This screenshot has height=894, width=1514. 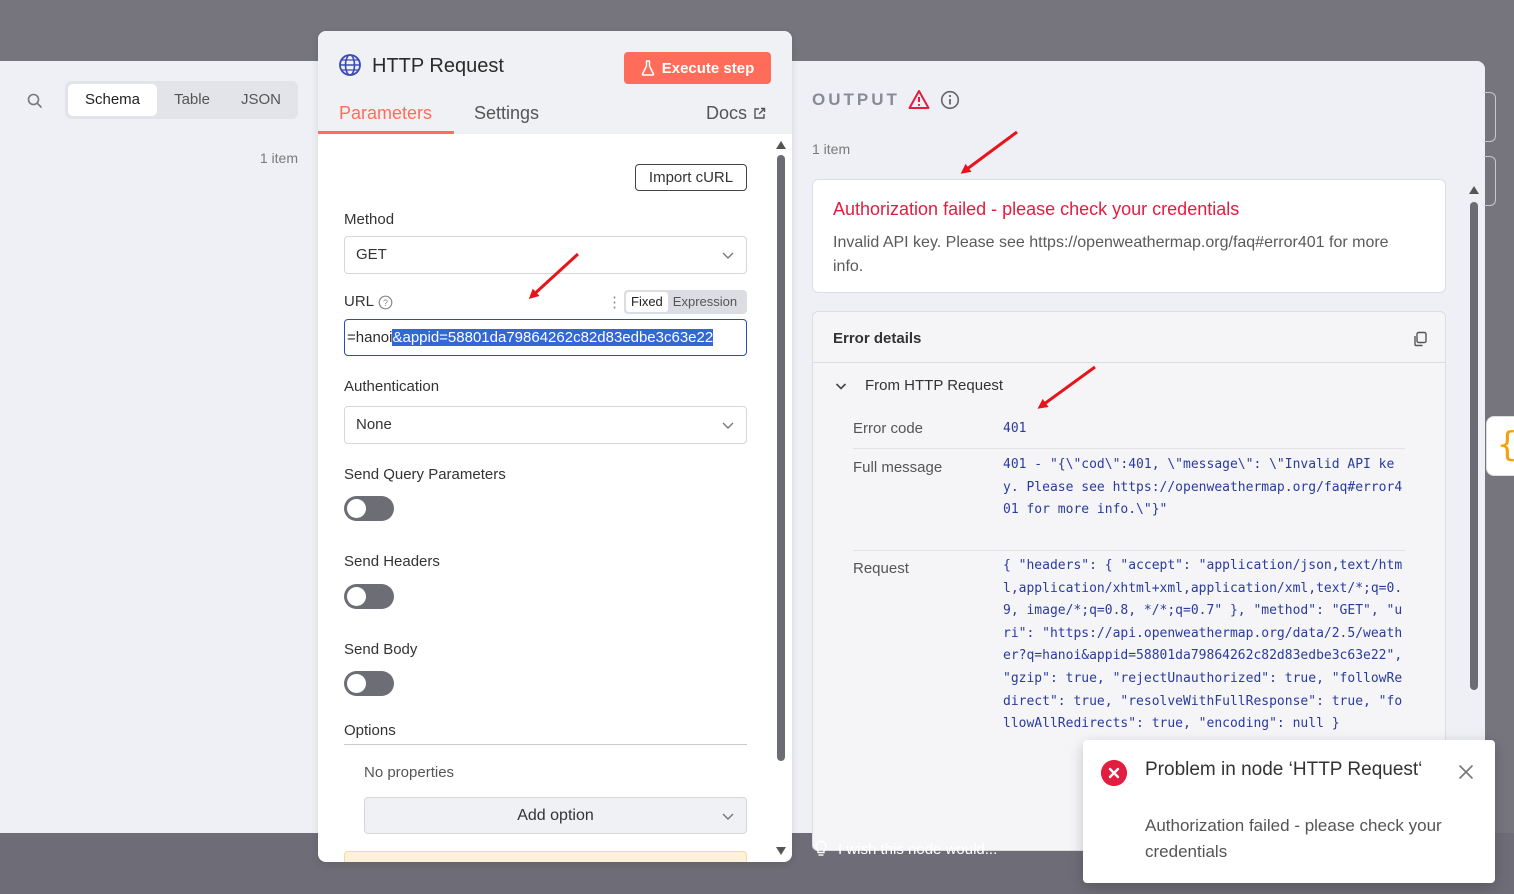 I want to click on error-details-header: Error details, so click(x=1129, y=337).